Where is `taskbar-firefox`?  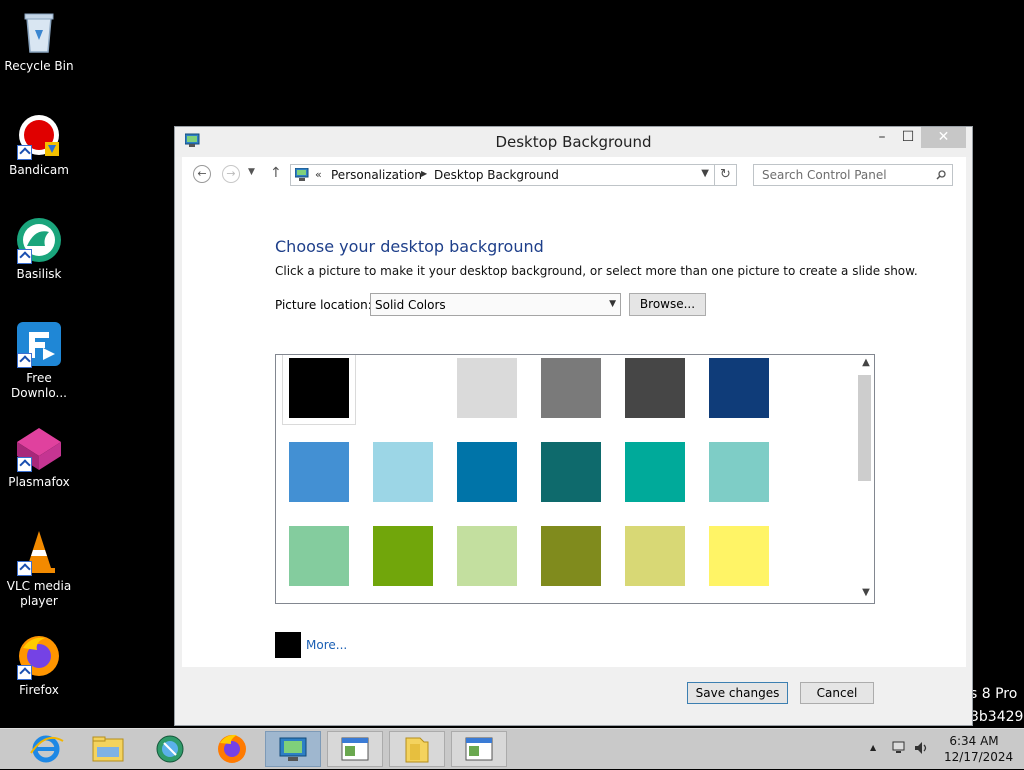
taskbar-firefox is located at coordinates (232, 749).